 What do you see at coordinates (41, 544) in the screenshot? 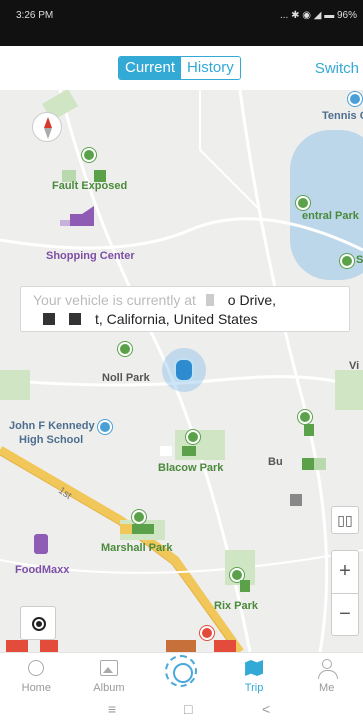
I see `foodmaxx-icon` at bounding box center [41, 544].